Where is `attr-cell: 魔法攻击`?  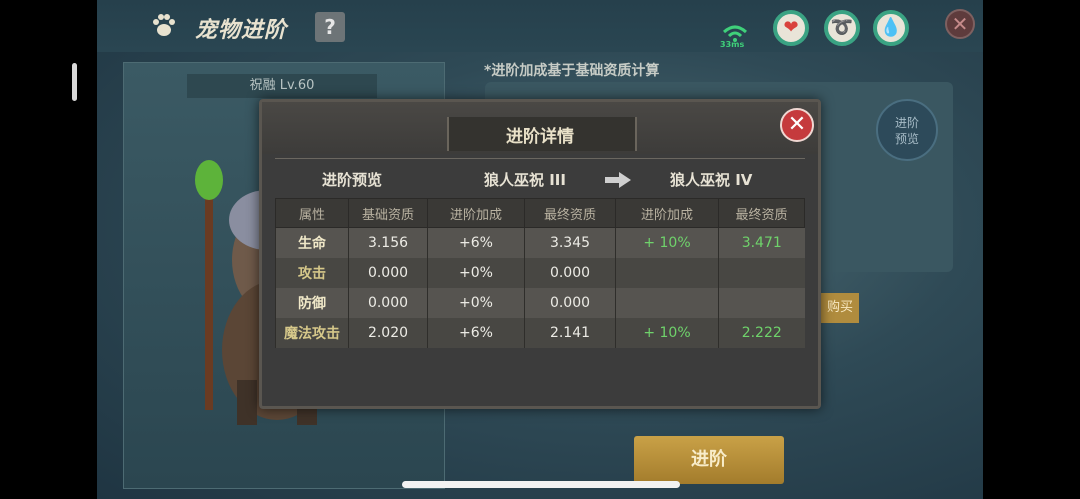
attr-cell: 魔法攻击 is located at coordinates (312, 333).